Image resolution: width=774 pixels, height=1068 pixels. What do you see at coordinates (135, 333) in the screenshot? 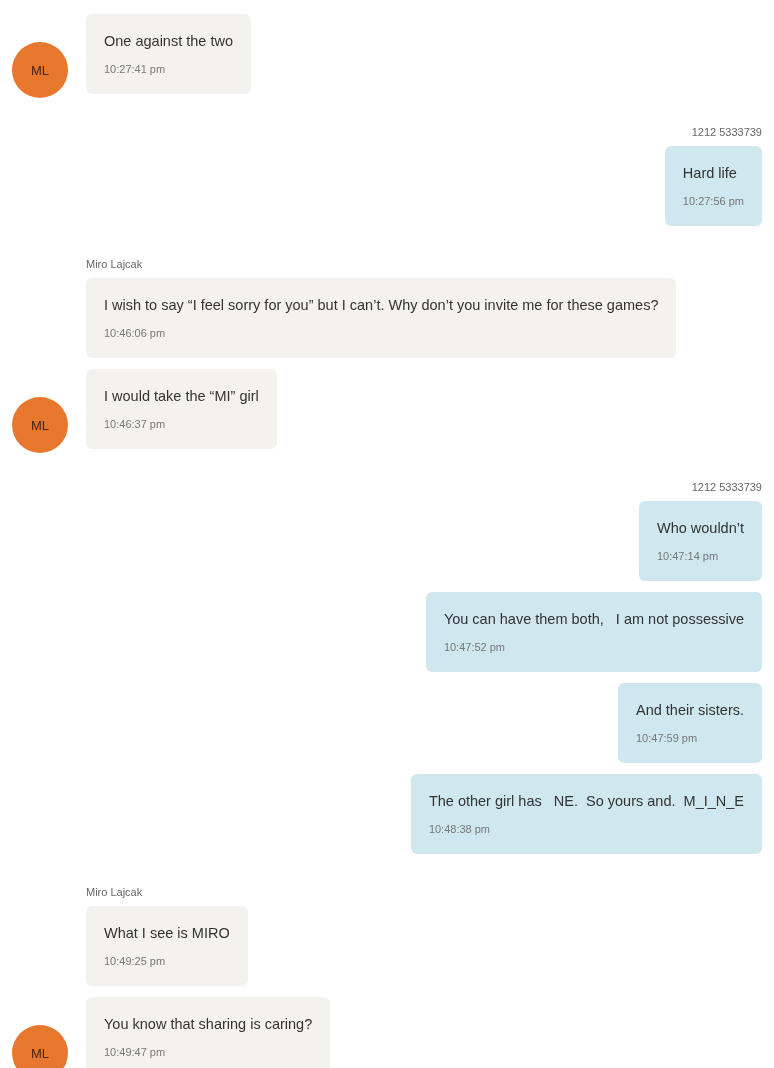
I see `message-time: 10:46:06 pm` at bounding box center [135, 333].